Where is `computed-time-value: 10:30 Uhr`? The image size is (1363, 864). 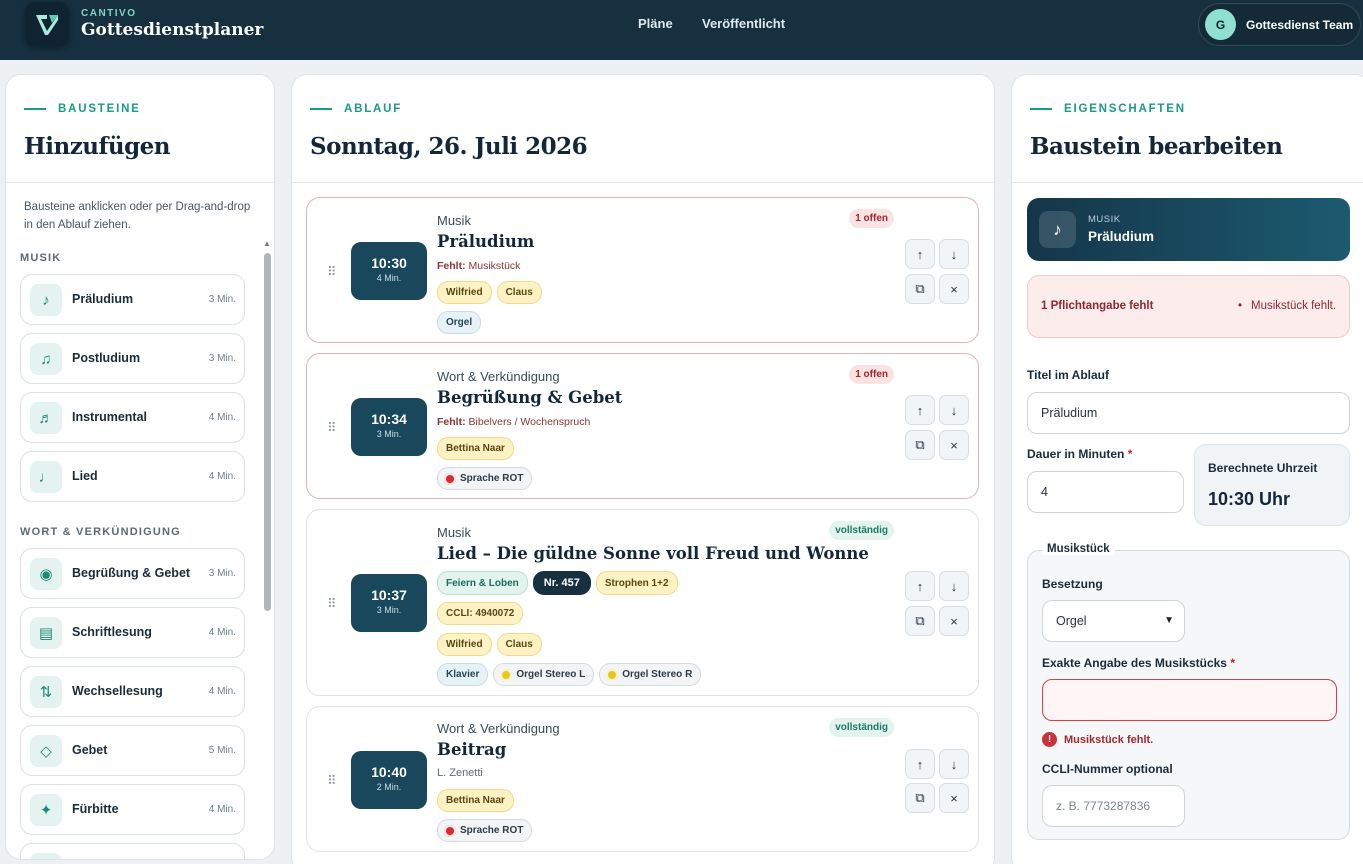
computed-time-value: 10:30 Uhr is located at coordinates (1249, 499).